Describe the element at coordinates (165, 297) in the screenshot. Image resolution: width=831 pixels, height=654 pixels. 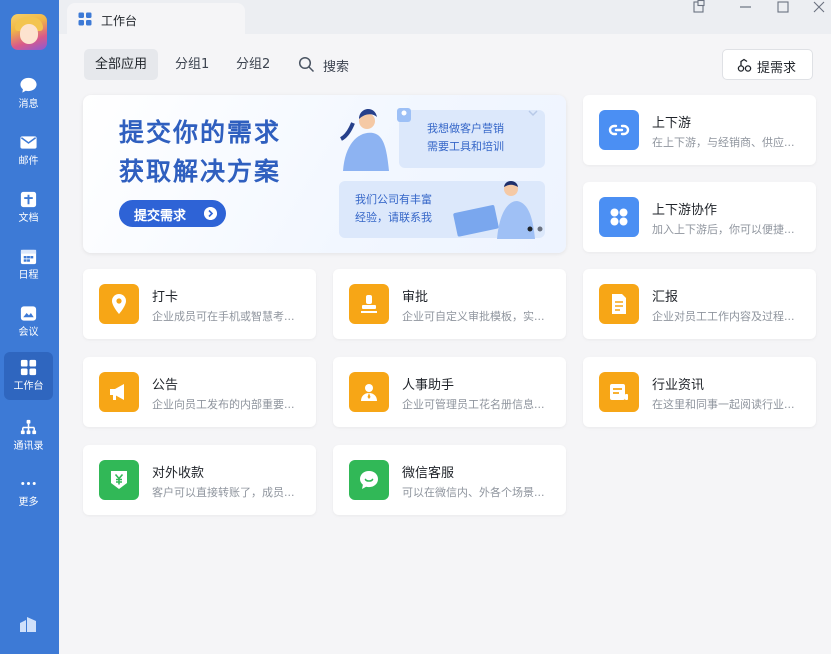
I see `app-title: 打卡` at that location.